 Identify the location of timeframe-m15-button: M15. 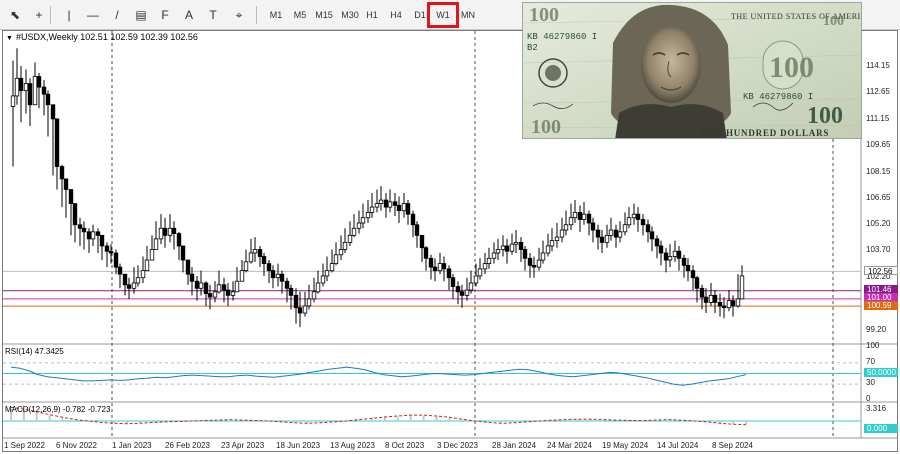
(324, 15).